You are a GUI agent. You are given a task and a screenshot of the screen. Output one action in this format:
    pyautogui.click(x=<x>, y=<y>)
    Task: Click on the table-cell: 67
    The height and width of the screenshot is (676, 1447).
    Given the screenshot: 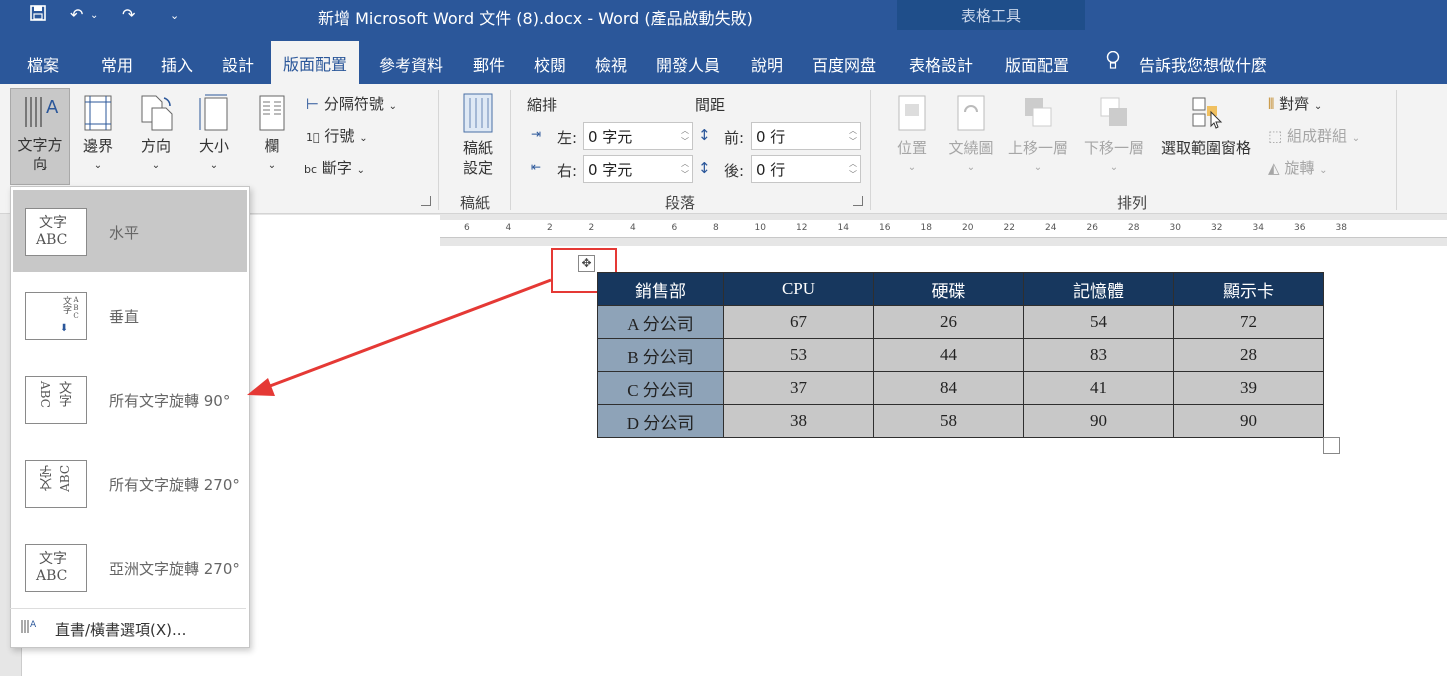 What is the action you would take?
    pyautogui.click(x=798, y=322)
    